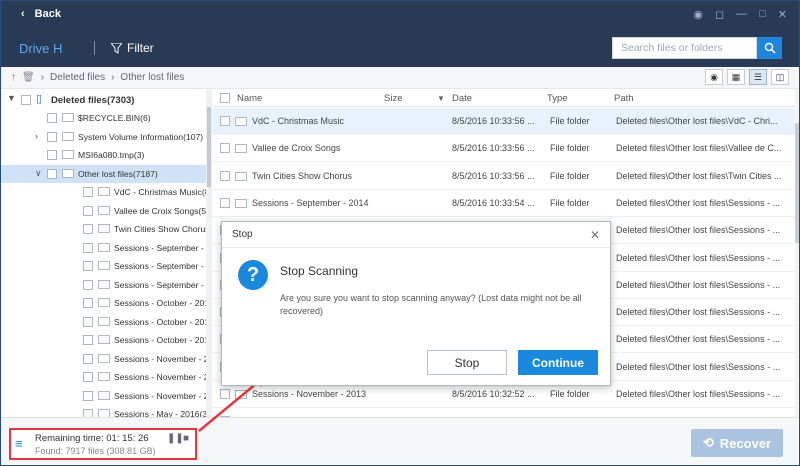  Describe the element at coordinates (132, 48) in the screenshot. I see `filter-button: Filter` at that location.